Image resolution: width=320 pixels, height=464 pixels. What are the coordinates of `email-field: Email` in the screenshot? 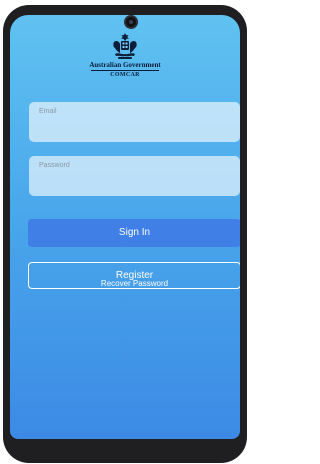 It's located at (134, 122).